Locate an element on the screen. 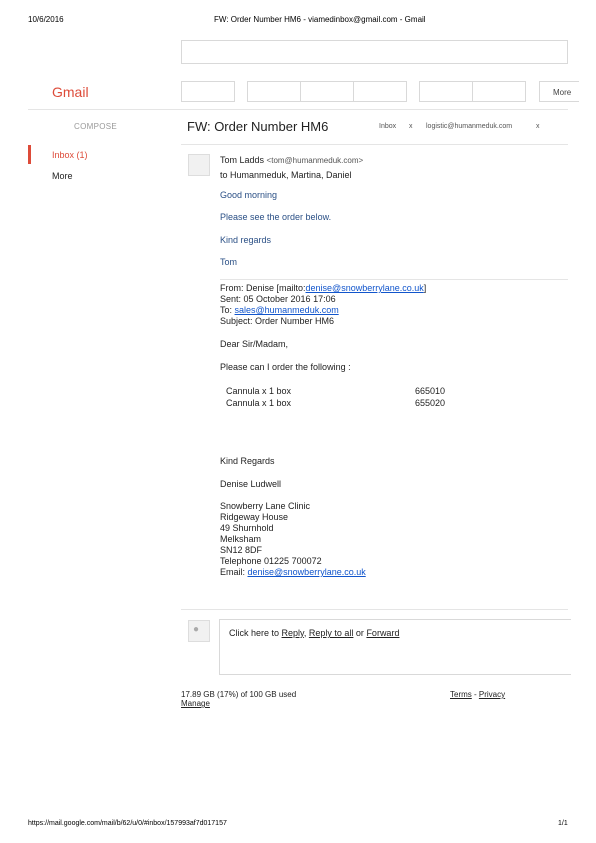  delete-button is located at coordinates (380, 91).